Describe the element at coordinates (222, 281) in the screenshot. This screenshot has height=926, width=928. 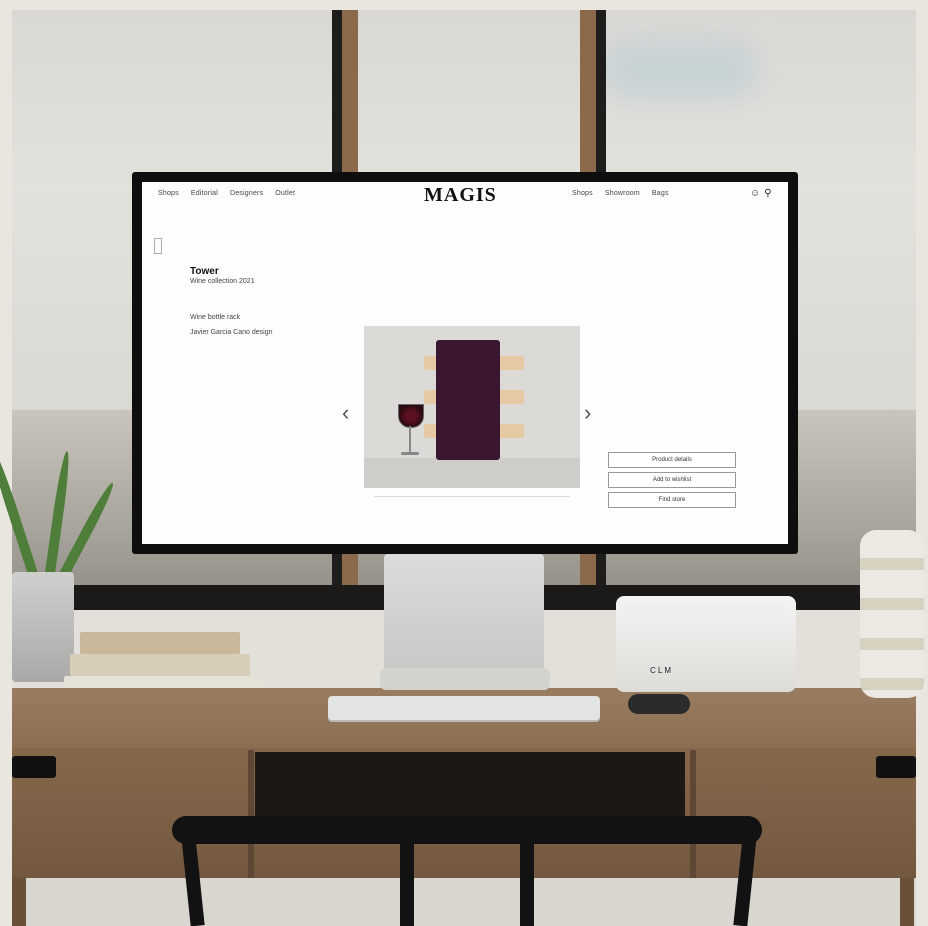
I see `product-subtitle: Wine collection 2021` at that location.